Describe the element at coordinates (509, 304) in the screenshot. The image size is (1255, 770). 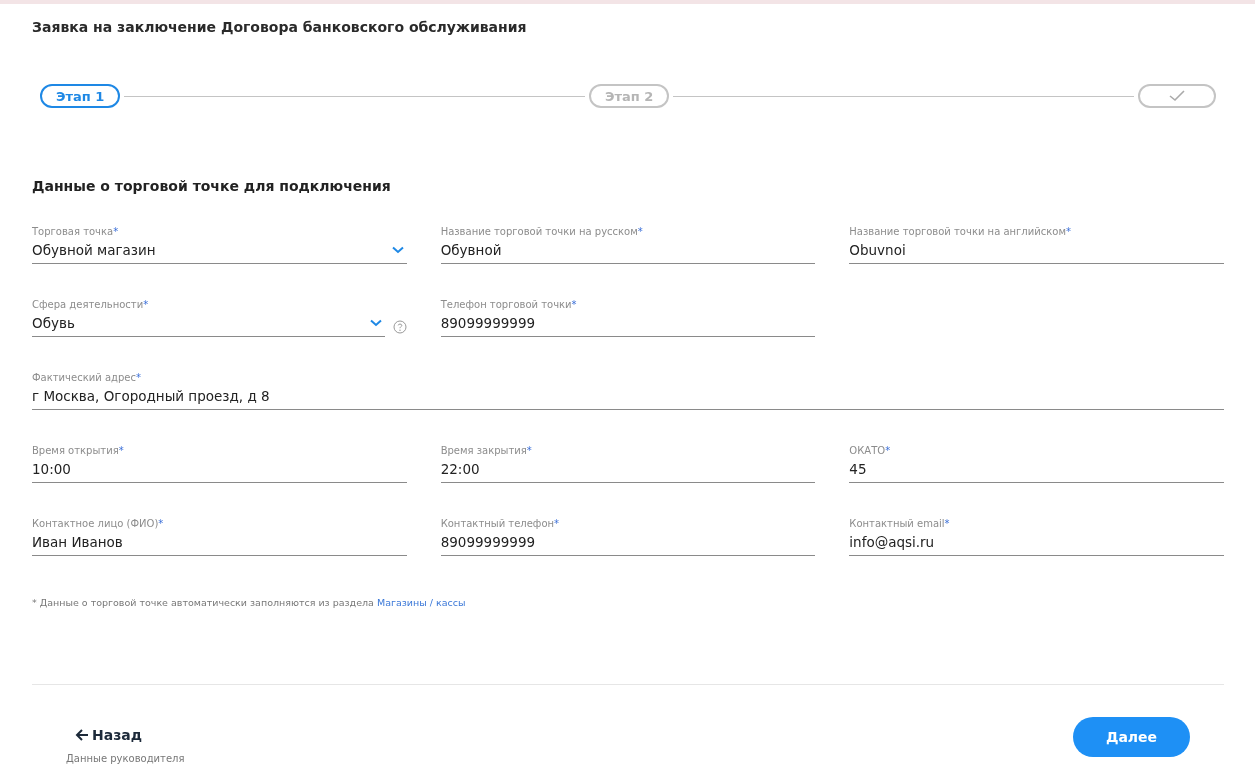
I see `field-label: Телефон торговой точки*` at that location.